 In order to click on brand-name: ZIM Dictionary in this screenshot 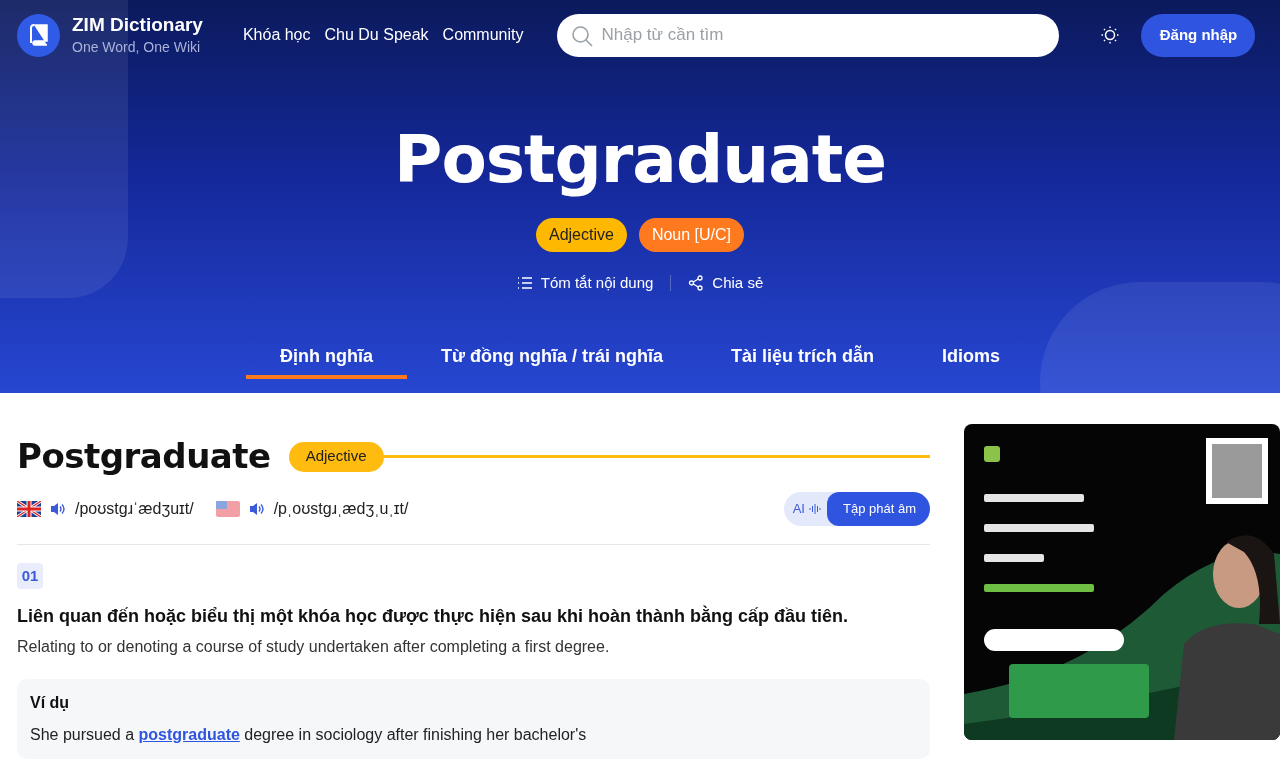, I will do `click(137, 25)`.